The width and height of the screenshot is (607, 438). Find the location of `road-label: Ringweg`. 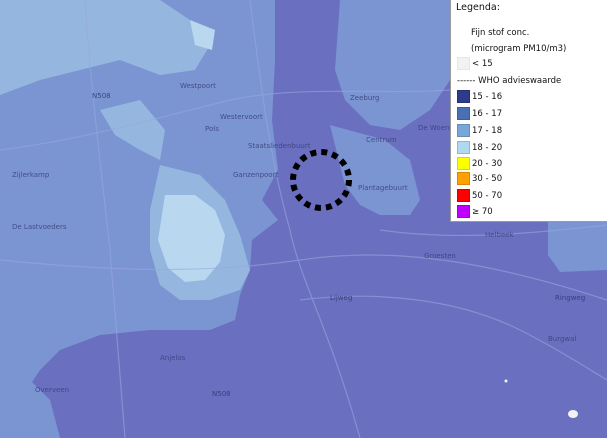

road-label: Ringweg is located at coordinates (570, 298).